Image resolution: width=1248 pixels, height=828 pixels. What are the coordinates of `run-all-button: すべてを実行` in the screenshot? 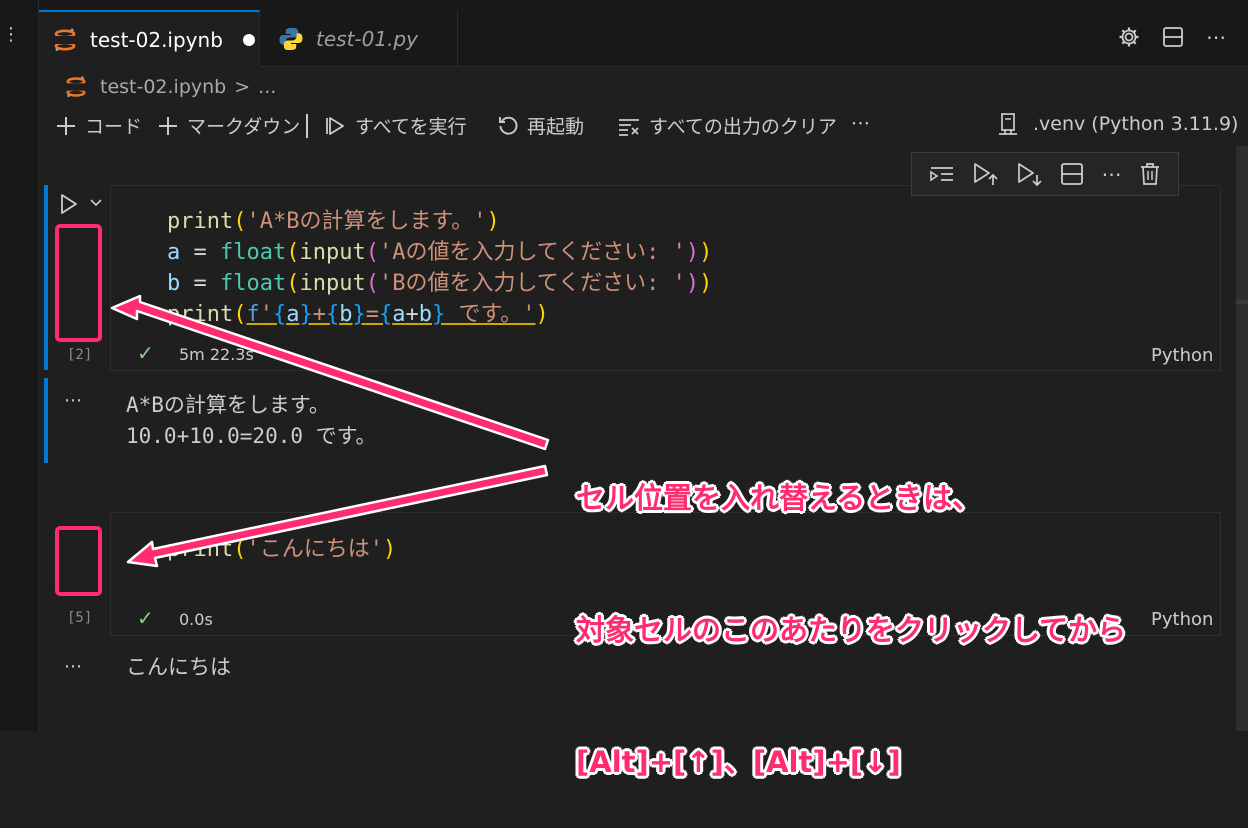 It's located at (396, 125).